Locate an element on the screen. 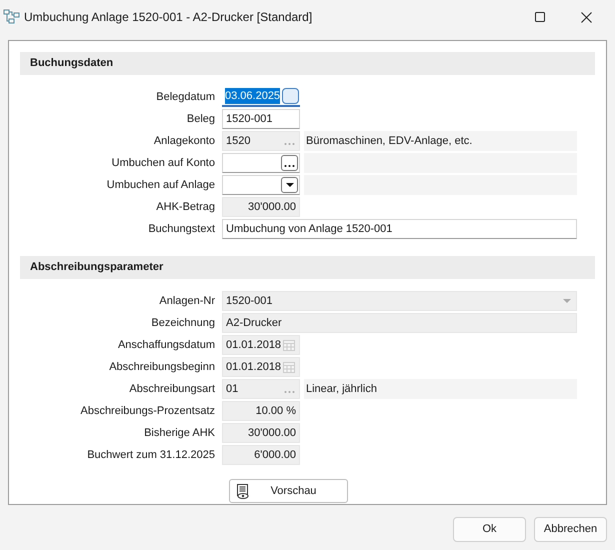  field-label: AHK-Betrag is located at coordinates (185, 207).